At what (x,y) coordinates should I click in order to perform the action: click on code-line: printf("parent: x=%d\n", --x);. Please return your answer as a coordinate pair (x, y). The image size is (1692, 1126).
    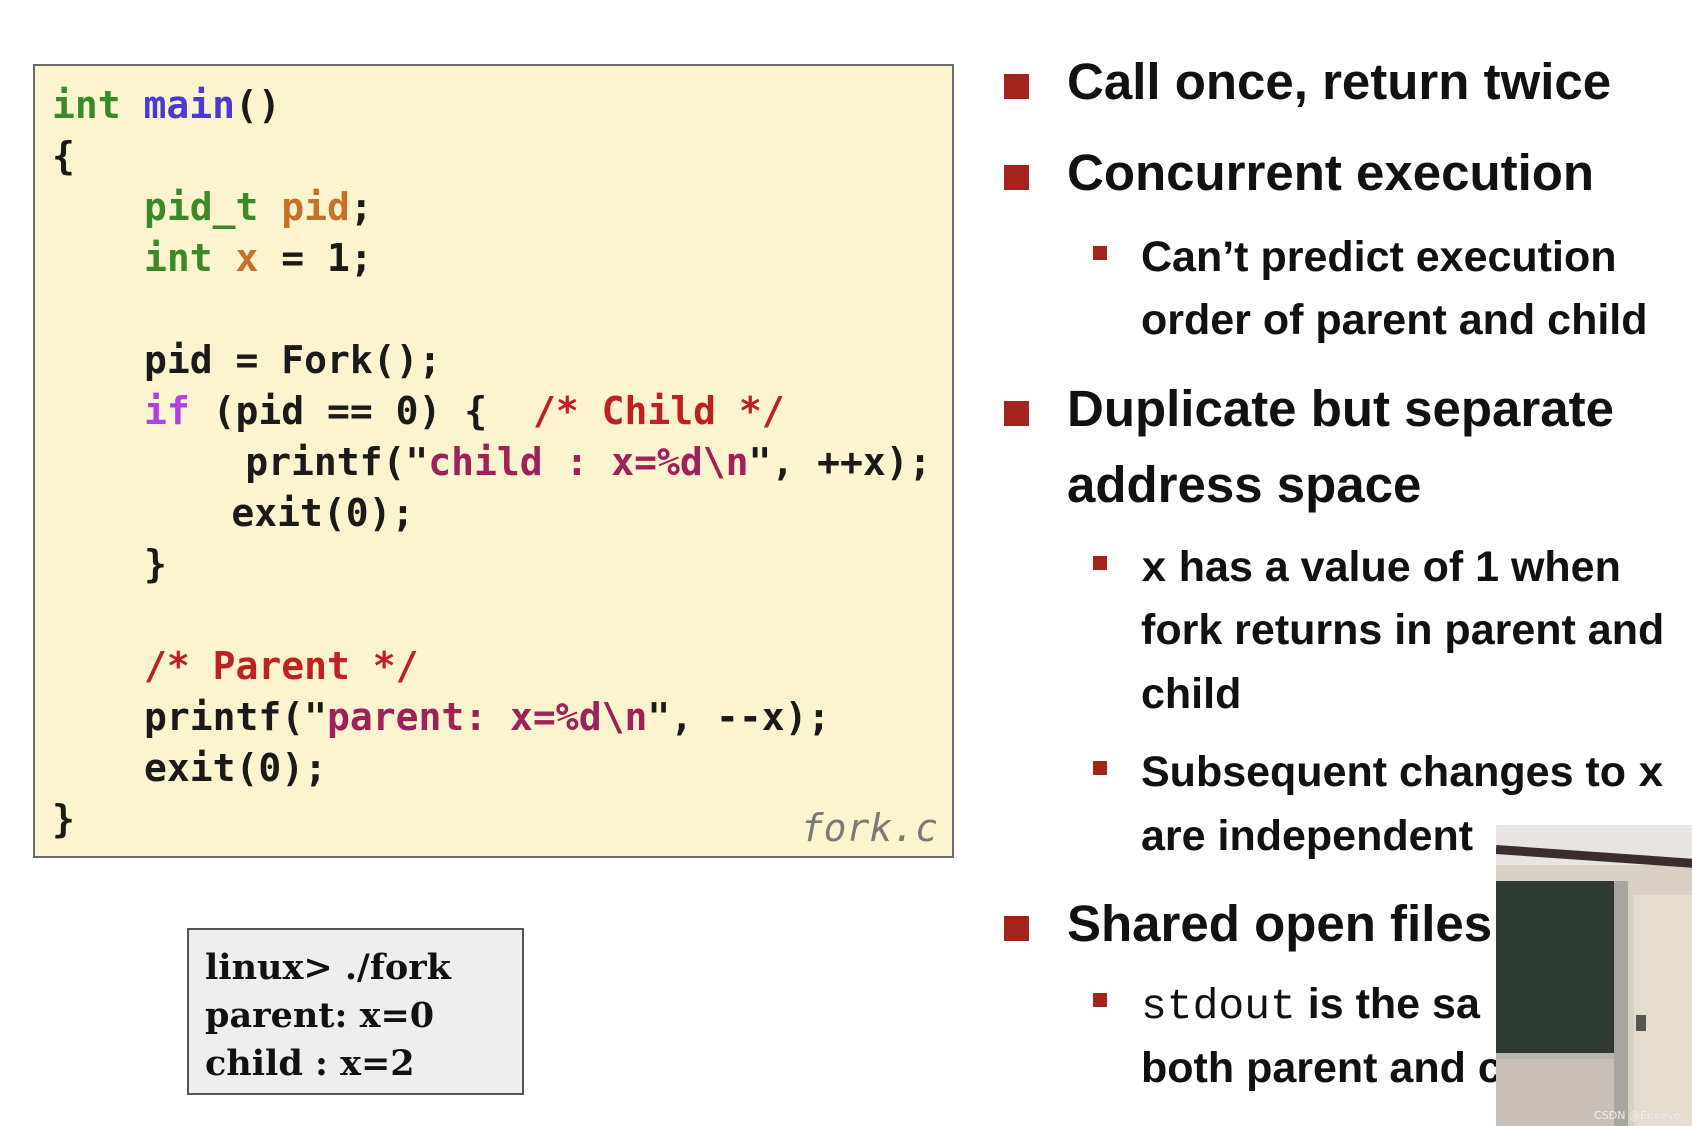
    Looking at the image, I should click on (487, 717).